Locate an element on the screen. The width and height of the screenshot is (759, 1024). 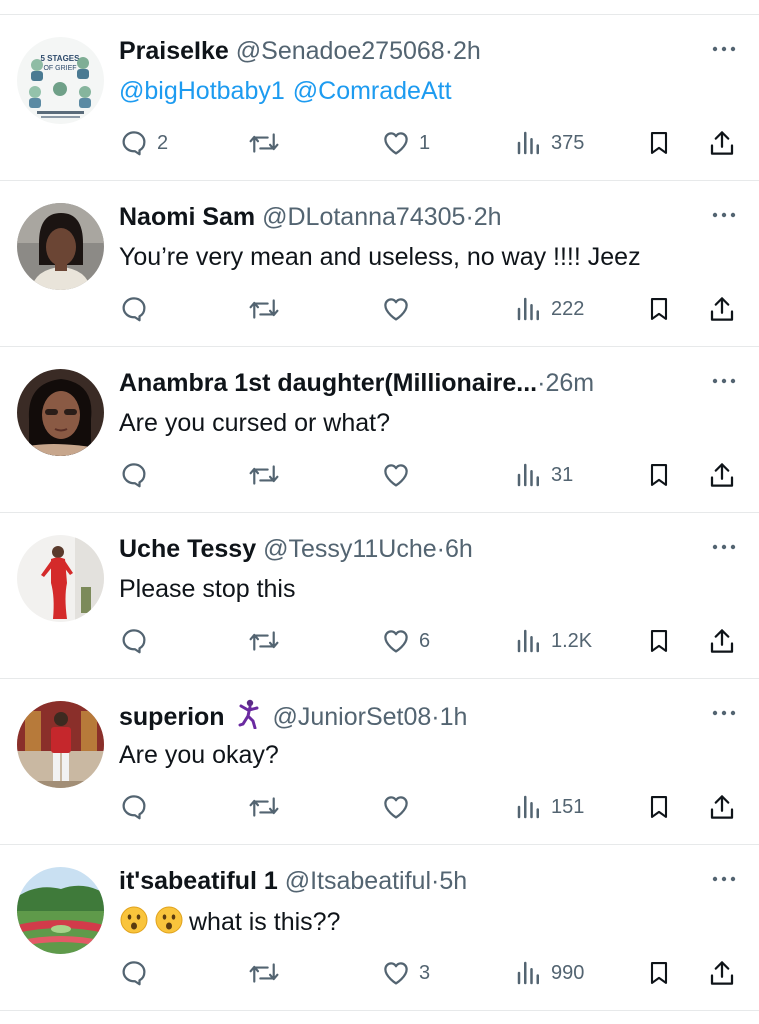
like-count: 6 is located at coordinates (425, 640).